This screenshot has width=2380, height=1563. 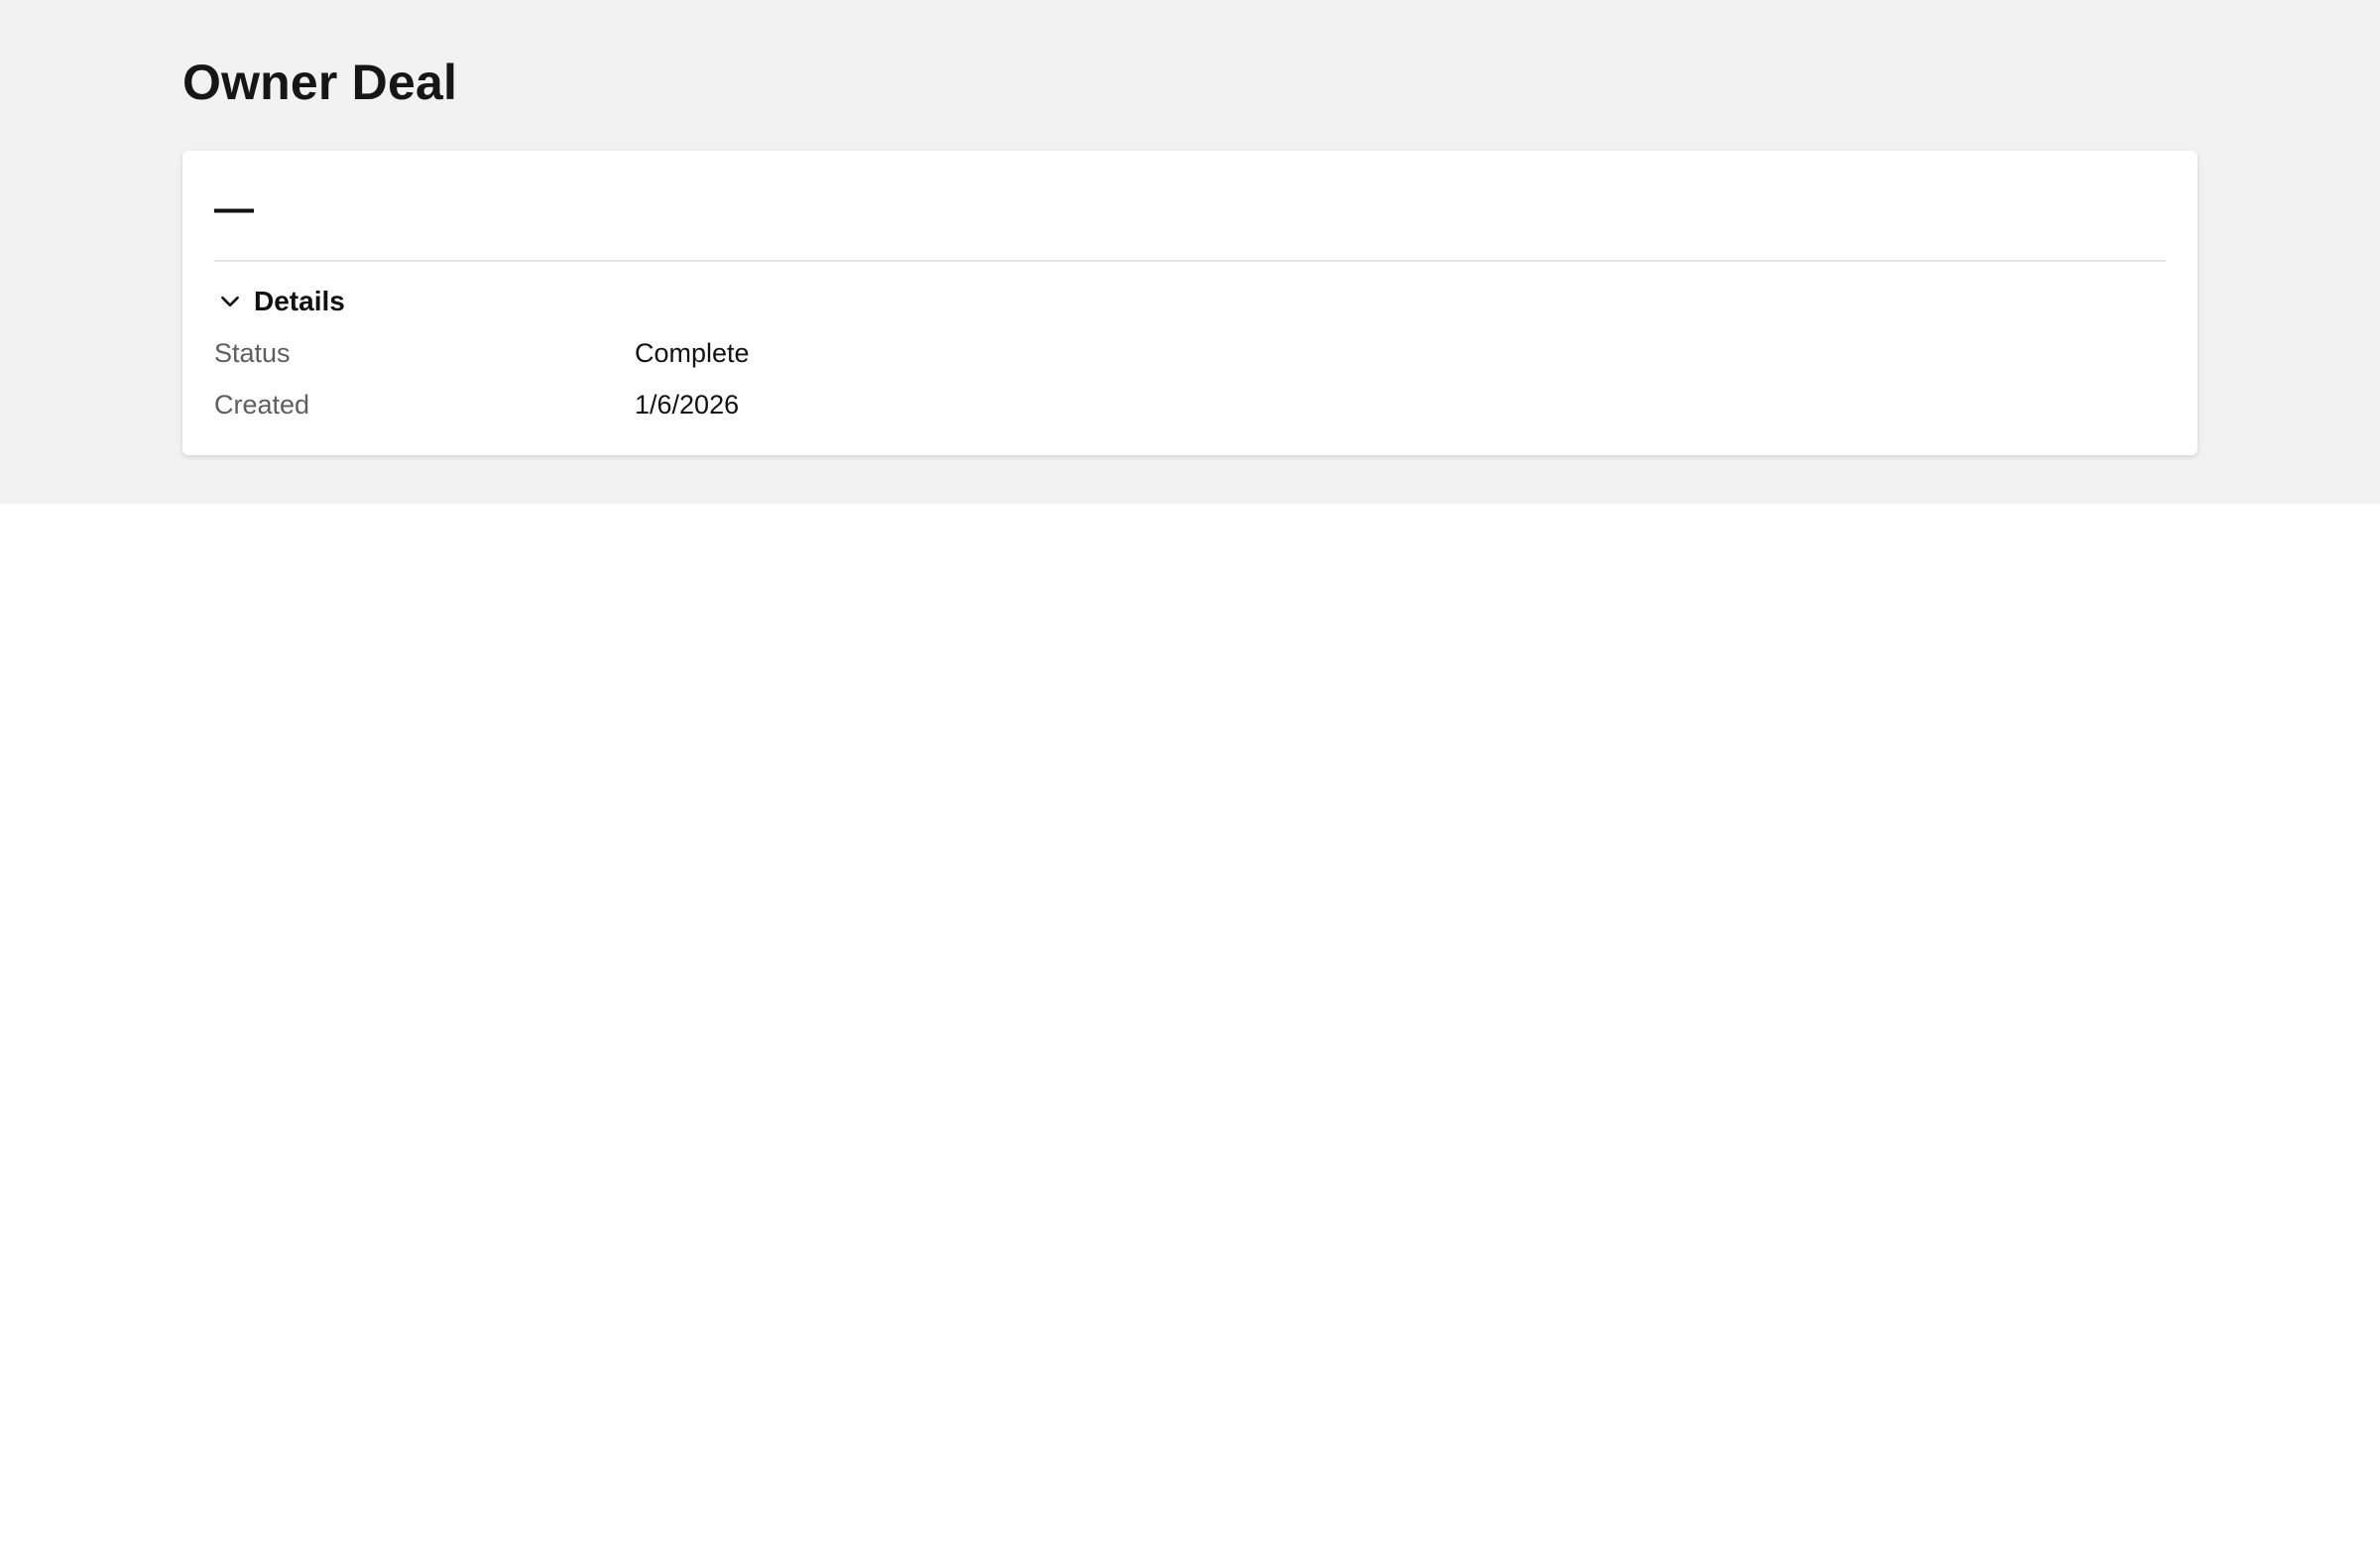 I want to click on details-section-label: Details, so click(x=299, y=301).